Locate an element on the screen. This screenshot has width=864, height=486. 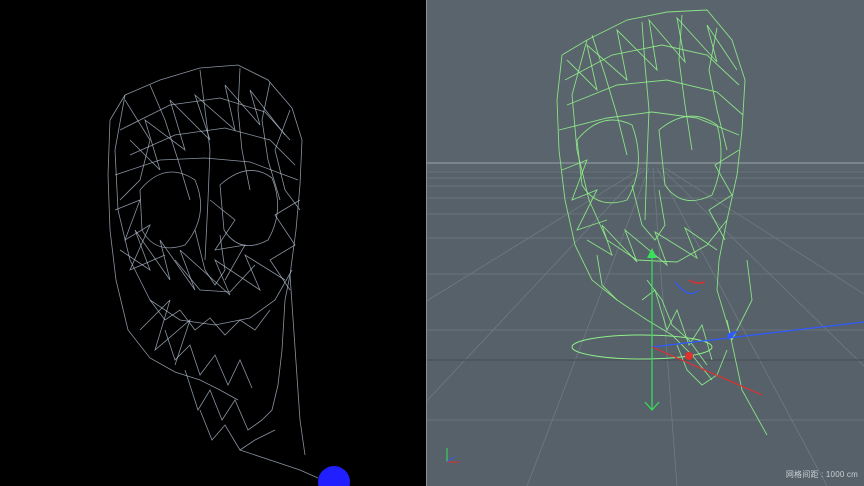
grid-spacing-readout: 网格间距 : 1000 cm is located at coordinates (821, 474).